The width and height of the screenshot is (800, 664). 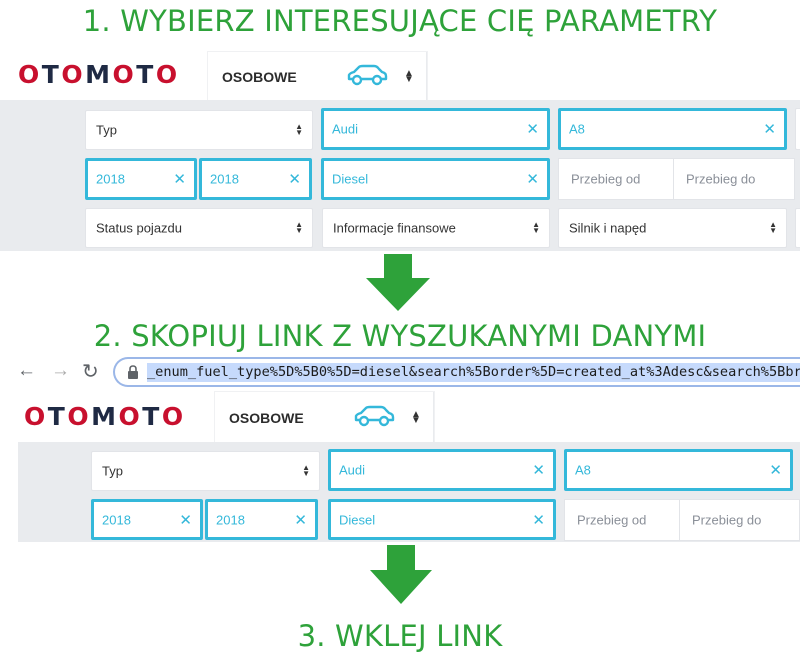 What do you see at coordinates (90, 371) in the screenshot?
I see `reload-icon: ↻` at bounding box center [90, 371].